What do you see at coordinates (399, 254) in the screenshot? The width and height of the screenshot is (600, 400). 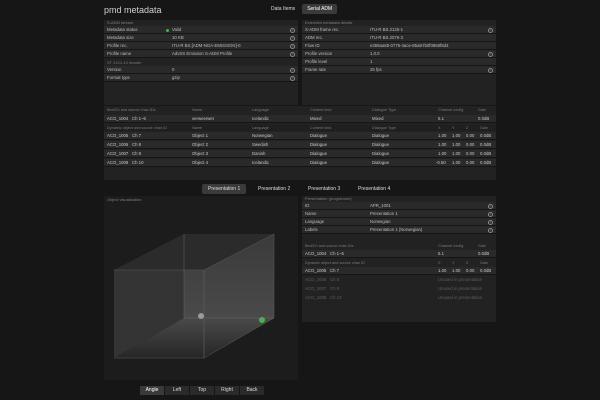 I see `table-row: ACO_1004 Ch 1–6 5.1 0.0dB` at bounding box center [399, 254].